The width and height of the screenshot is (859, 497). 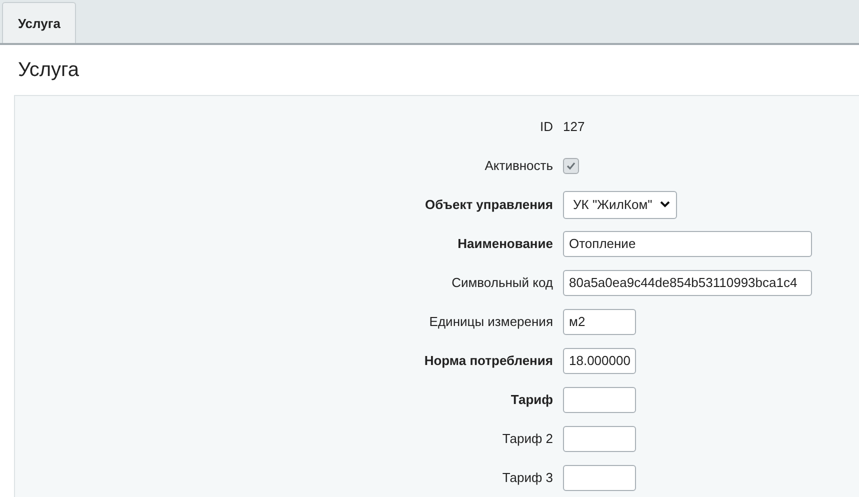 I want to click on page-title: Услуга, so click(x=48, y=70).